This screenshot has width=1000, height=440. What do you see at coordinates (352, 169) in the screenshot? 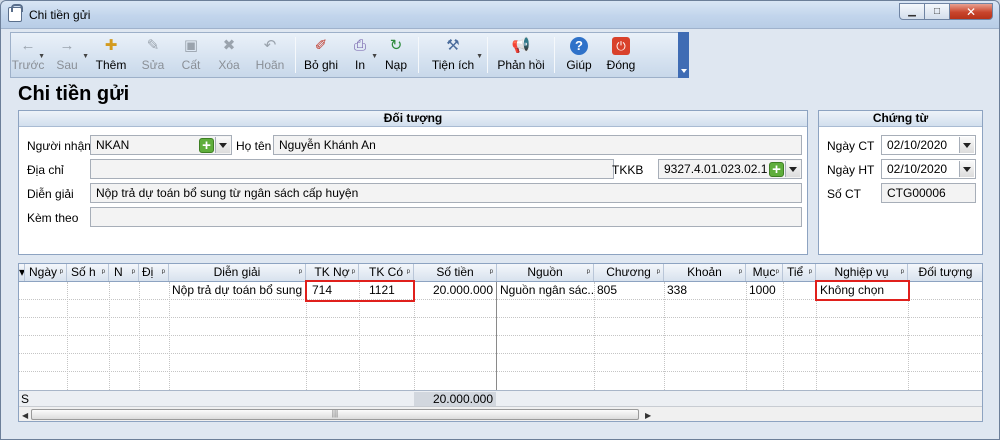
I see `address-field` at bounding box center [352, 169].